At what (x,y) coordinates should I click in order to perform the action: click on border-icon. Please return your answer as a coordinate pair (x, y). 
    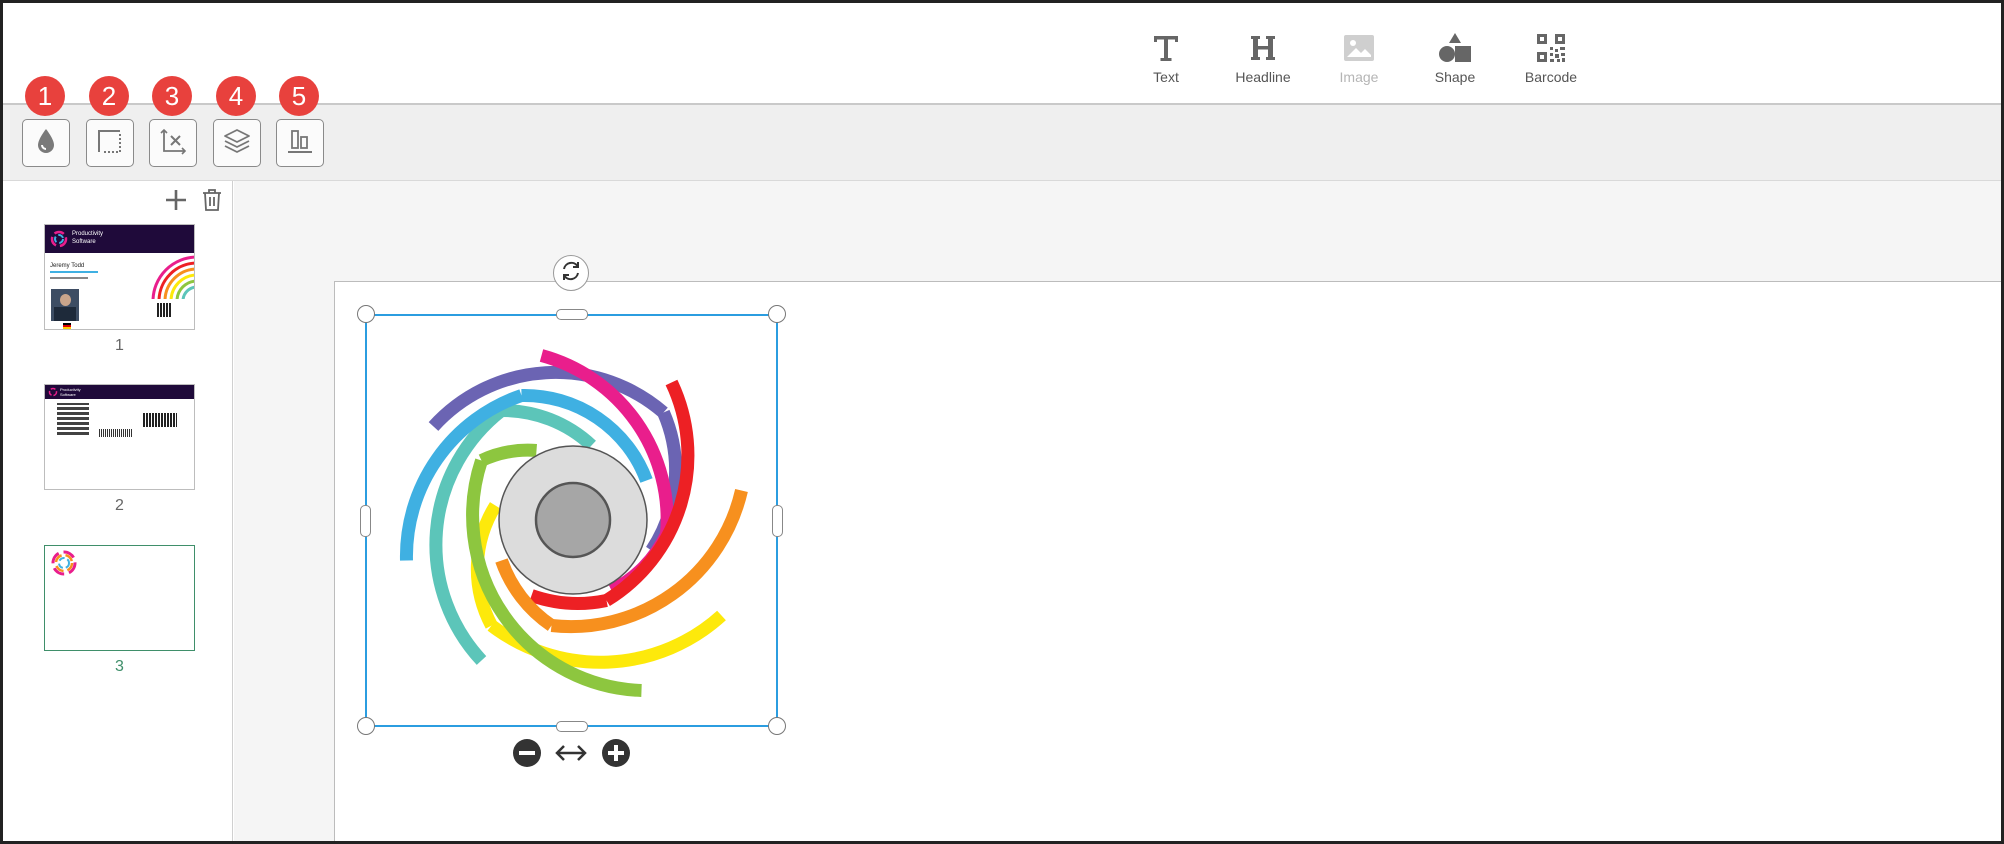
    Looking at the image, I should click on (110, 143).